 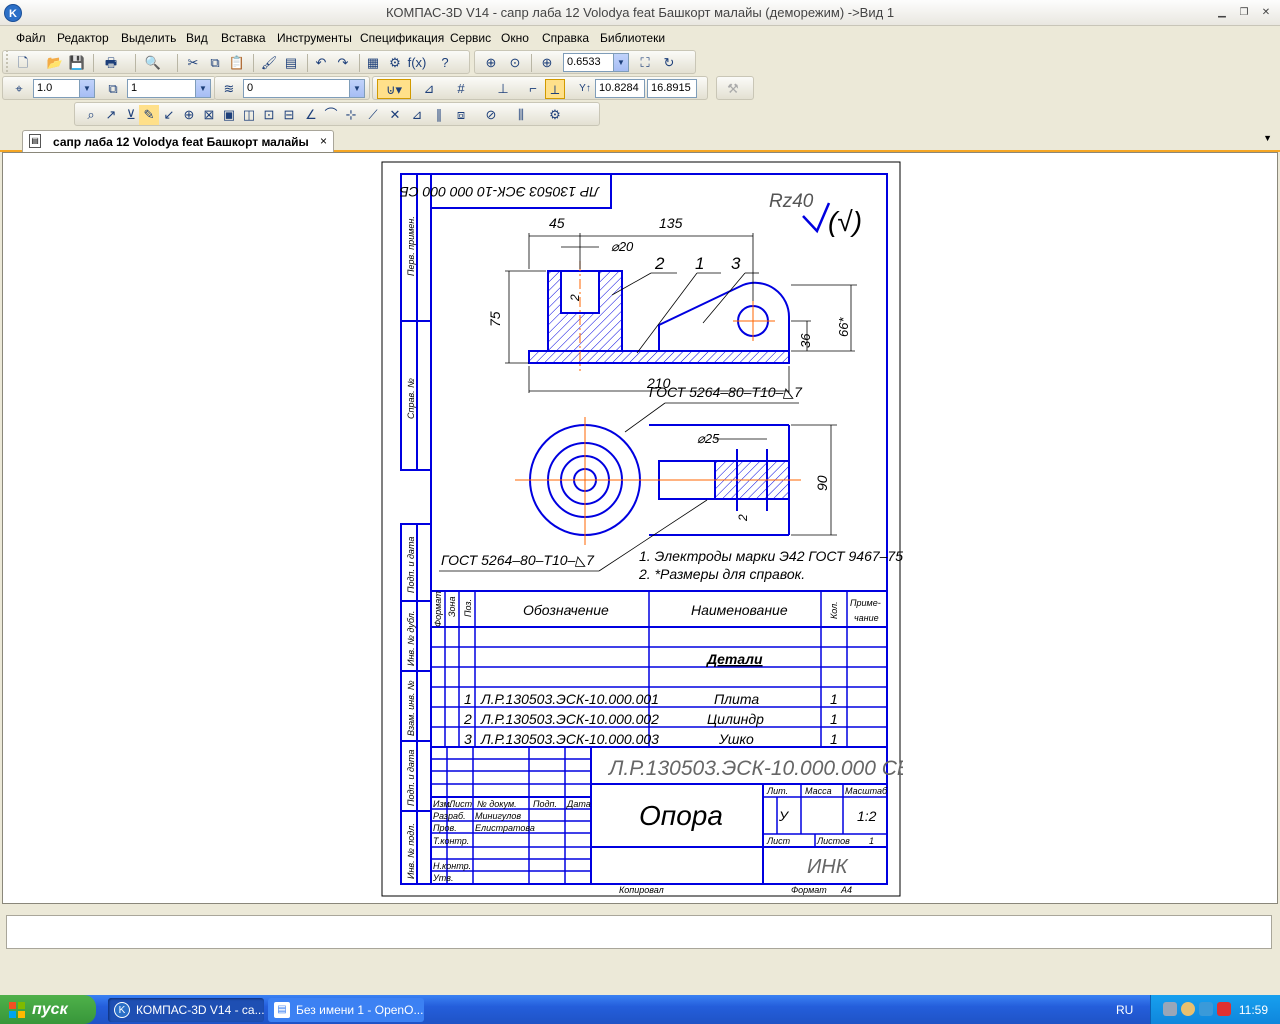 I want to click on zoom-field: 0.6533 ▼, so click(x=596, y=62).